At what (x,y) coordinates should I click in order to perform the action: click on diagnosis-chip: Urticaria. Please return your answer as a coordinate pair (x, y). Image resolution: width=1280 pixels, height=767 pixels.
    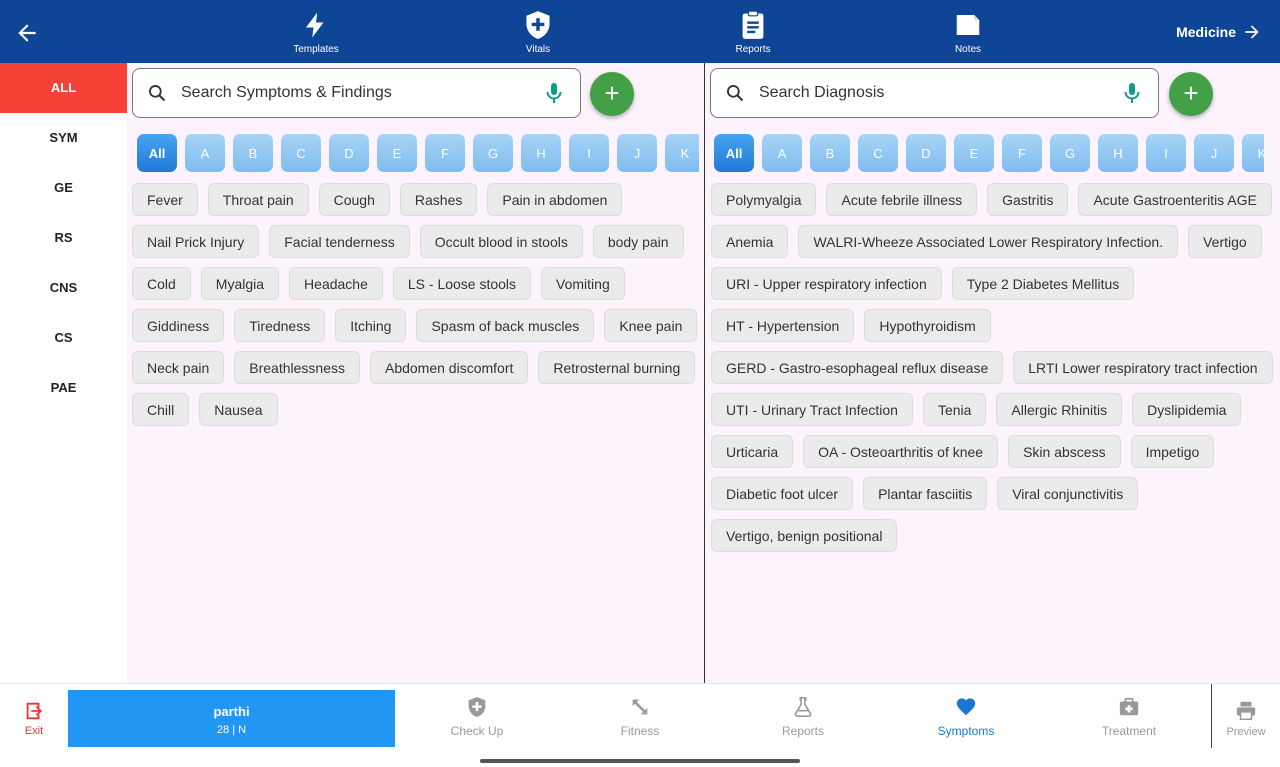
    Looking at the image, I should click on (752, 451).